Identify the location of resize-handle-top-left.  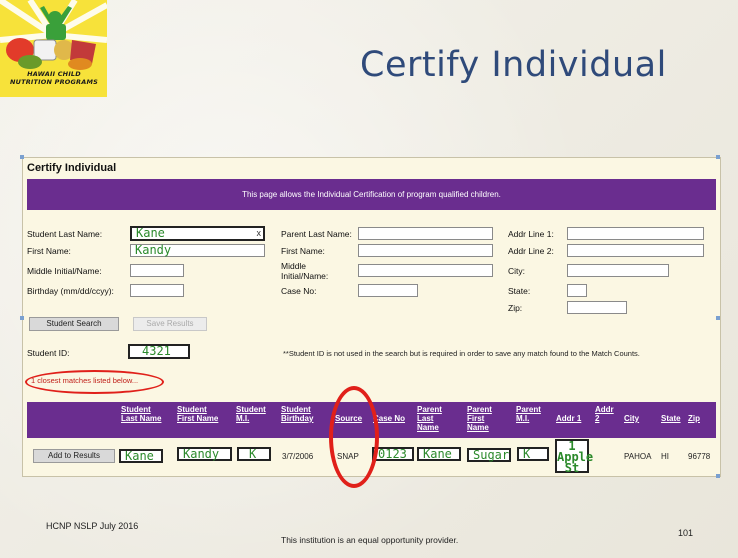
(22, 157).